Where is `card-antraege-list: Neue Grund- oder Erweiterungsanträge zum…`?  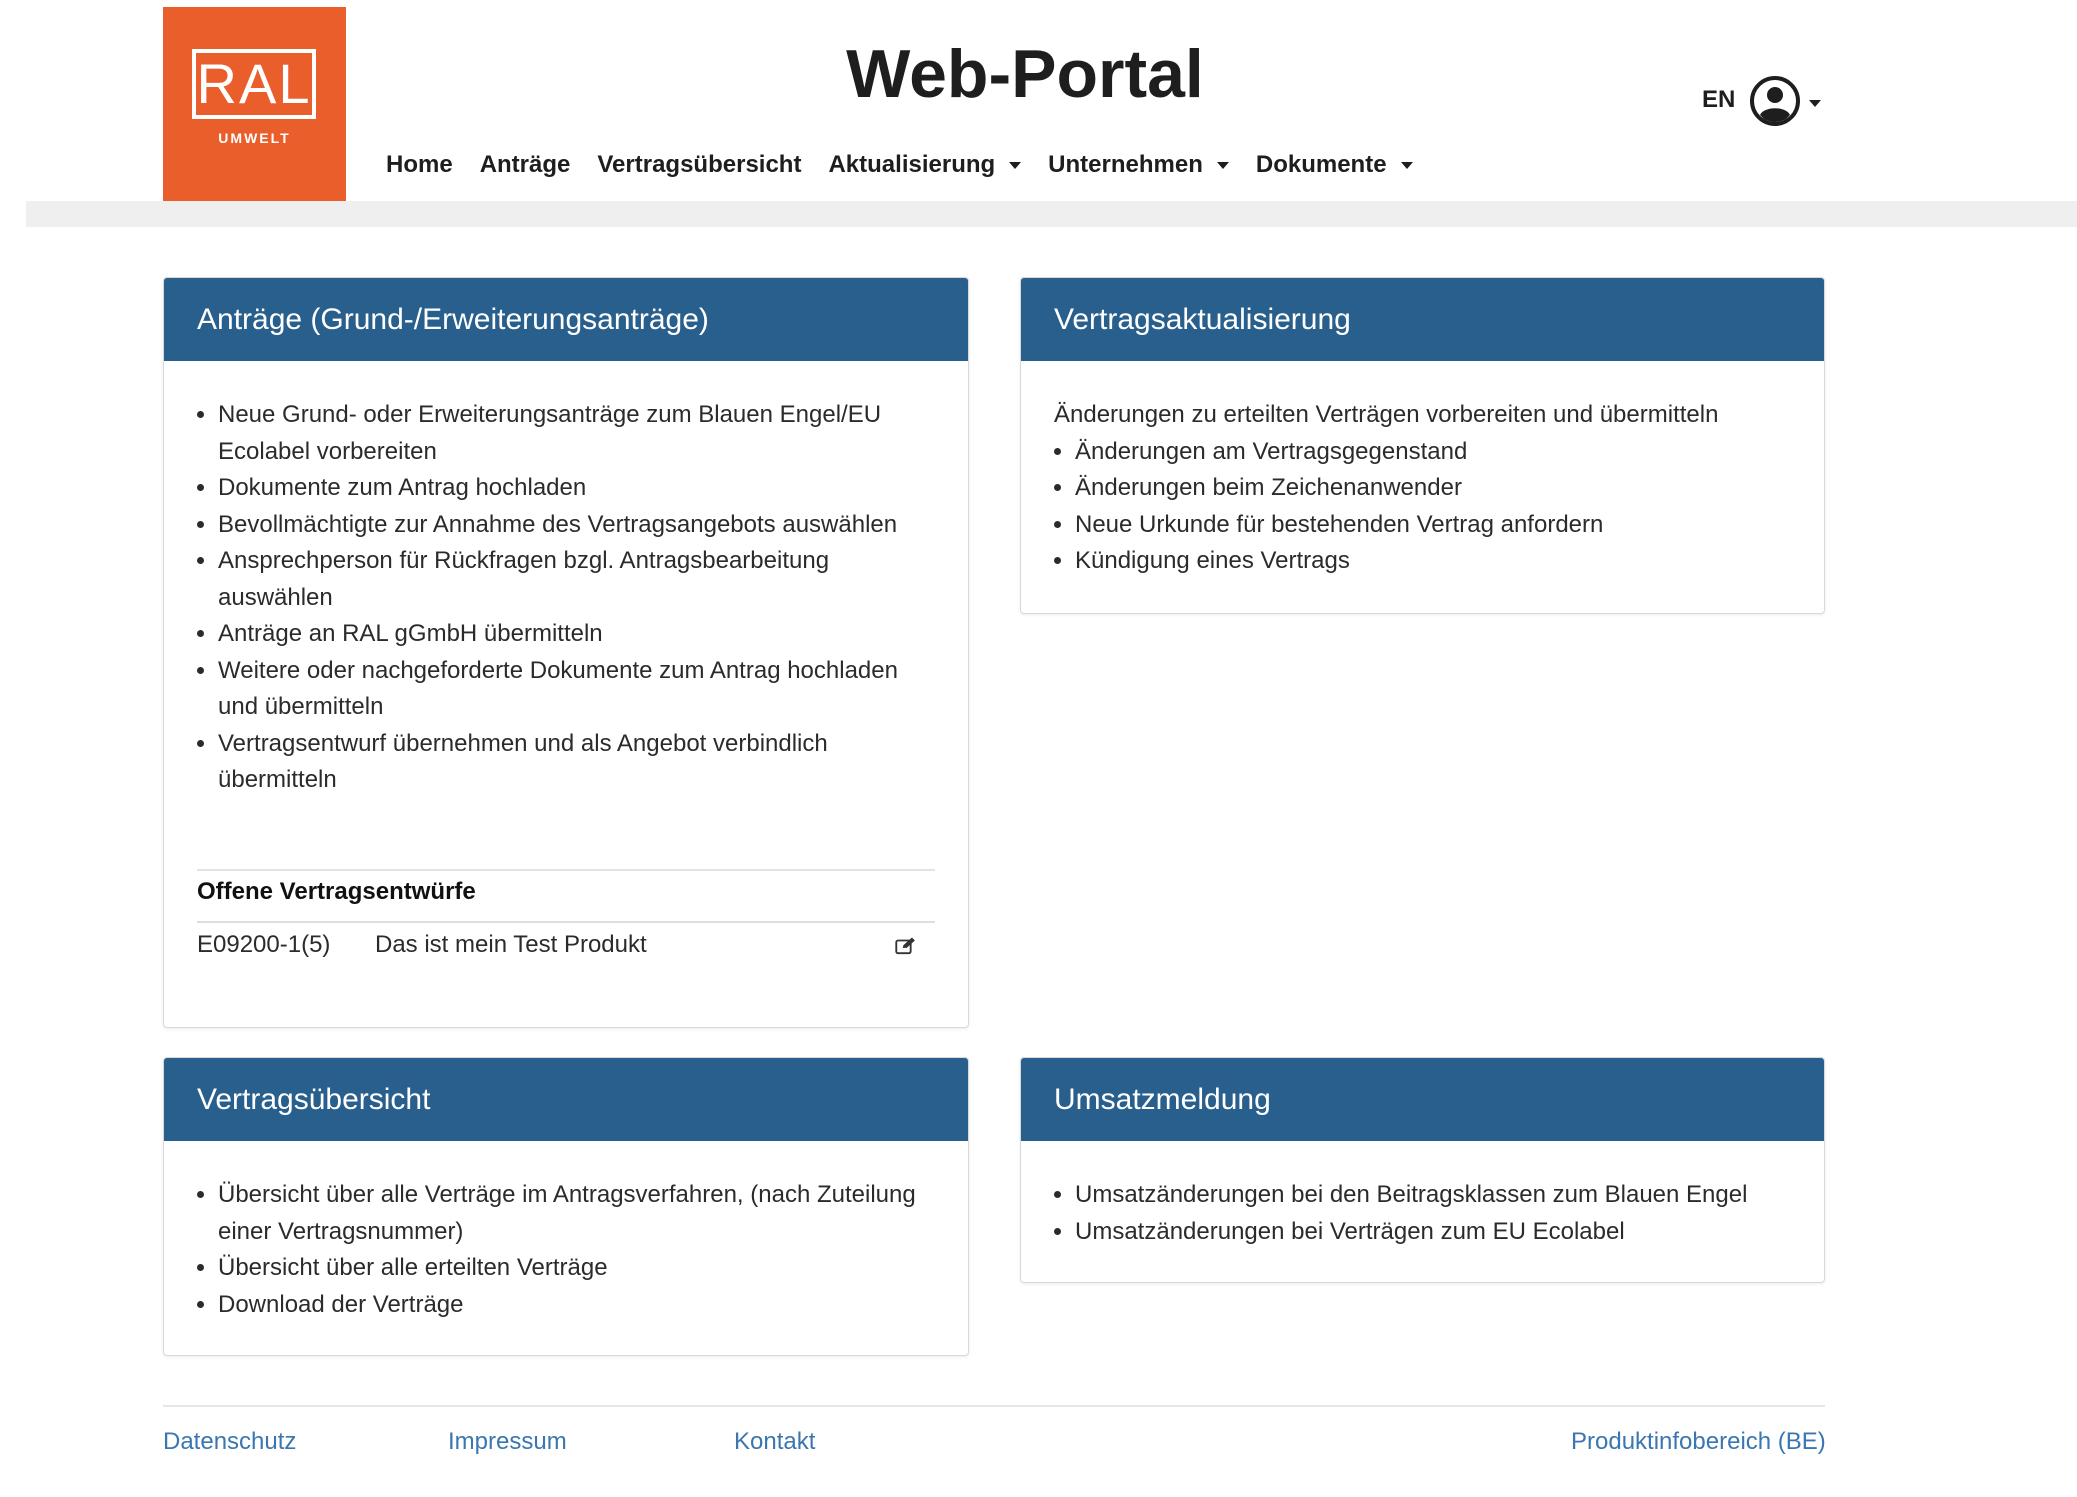 card-antraege-list: Neue Grund- oder Erweiterungsanträge zum… is located at coordinates (566, 598).